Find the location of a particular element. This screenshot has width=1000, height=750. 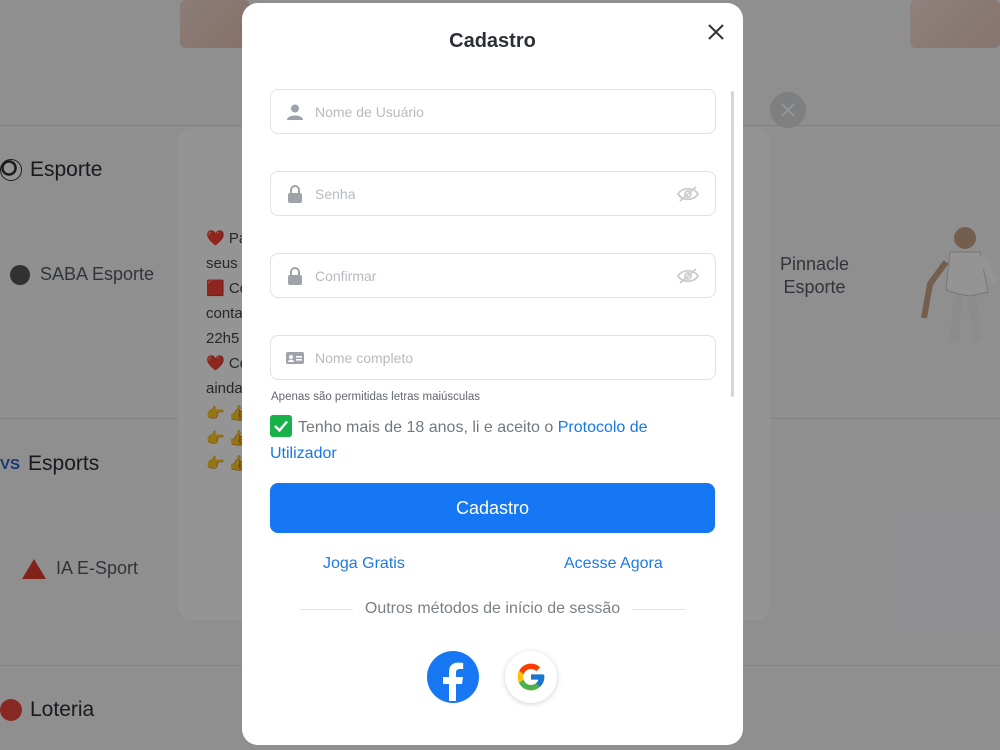

id-card-icon is located at coordinates (295, 358).